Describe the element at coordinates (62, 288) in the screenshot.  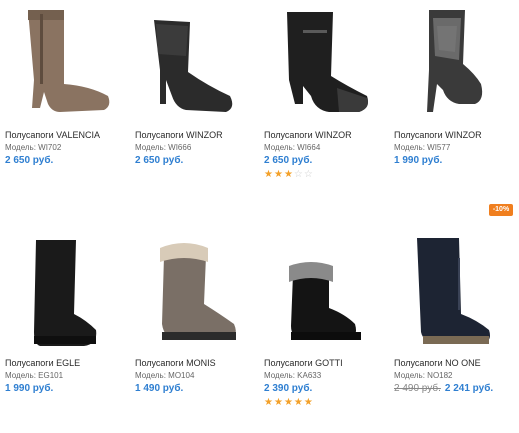
I see `product-image-black-boot-lug` at that location.